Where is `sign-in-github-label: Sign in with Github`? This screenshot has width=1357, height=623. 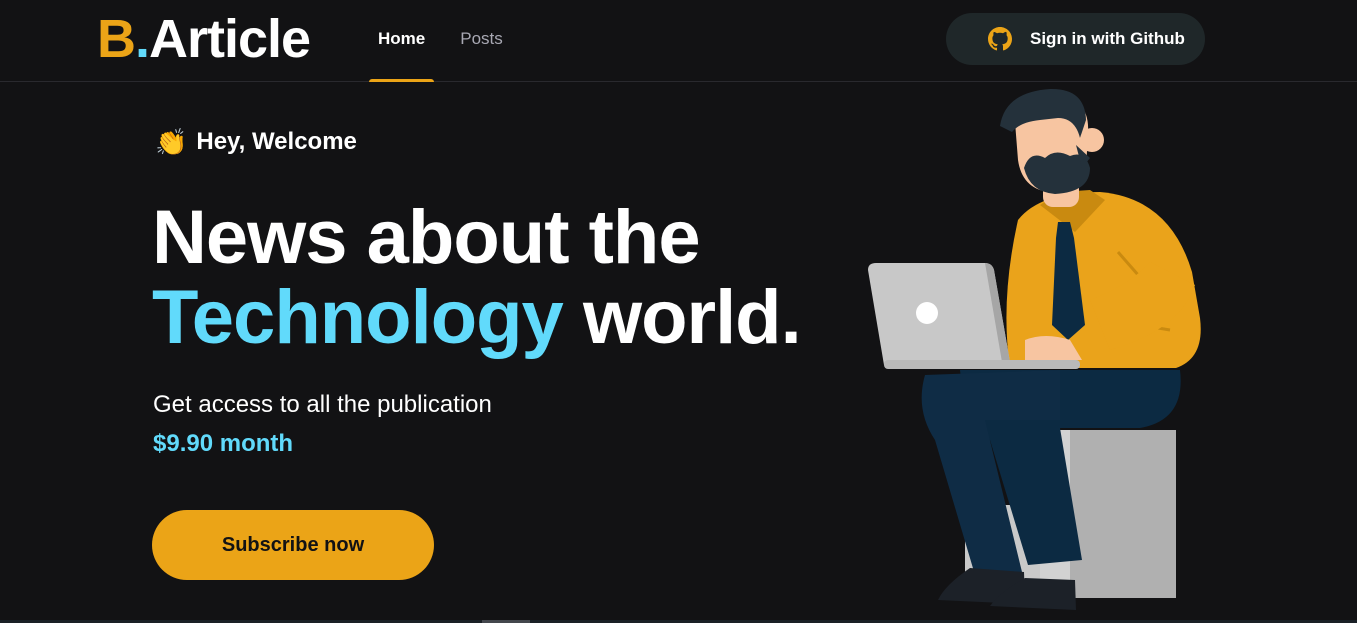 sign-in-github-label: Sign in with Github is located at coordinates (1107, 38).